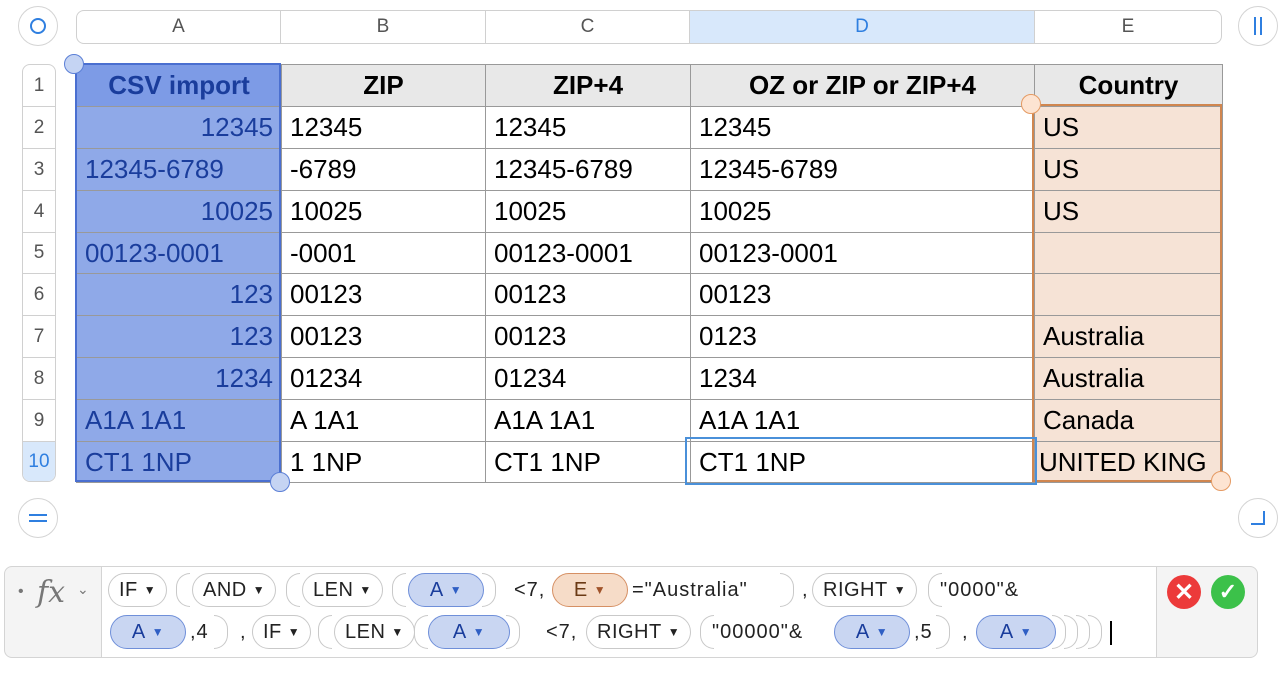  Describe the element at coordinates (383, 420) in the screenshot. I see `cell-b9: A 1A1` at that location.